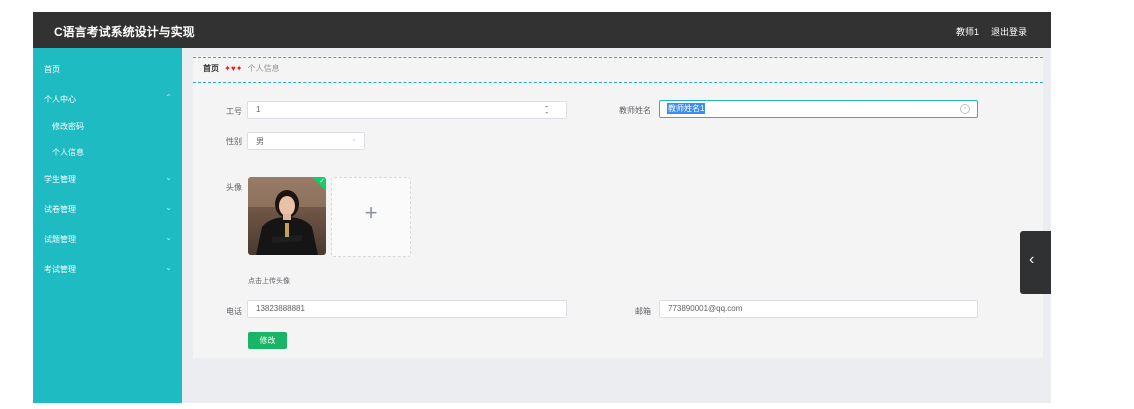  Describe the element at coordinates (968, 32) in the screenshot. I see `current-user: 教师1` at that location.